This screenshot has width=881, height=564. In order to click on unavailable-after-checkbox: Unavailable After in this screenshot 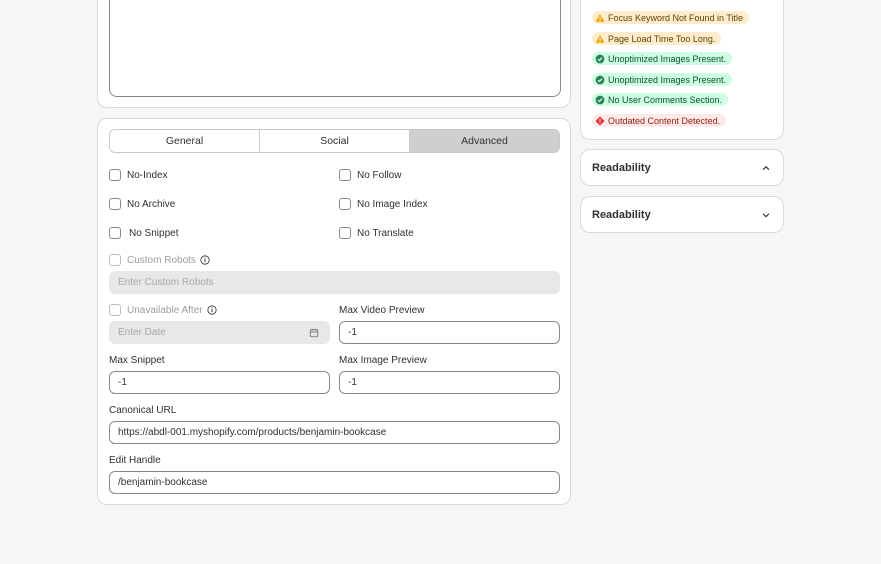, I will do `click(163, 310)`.